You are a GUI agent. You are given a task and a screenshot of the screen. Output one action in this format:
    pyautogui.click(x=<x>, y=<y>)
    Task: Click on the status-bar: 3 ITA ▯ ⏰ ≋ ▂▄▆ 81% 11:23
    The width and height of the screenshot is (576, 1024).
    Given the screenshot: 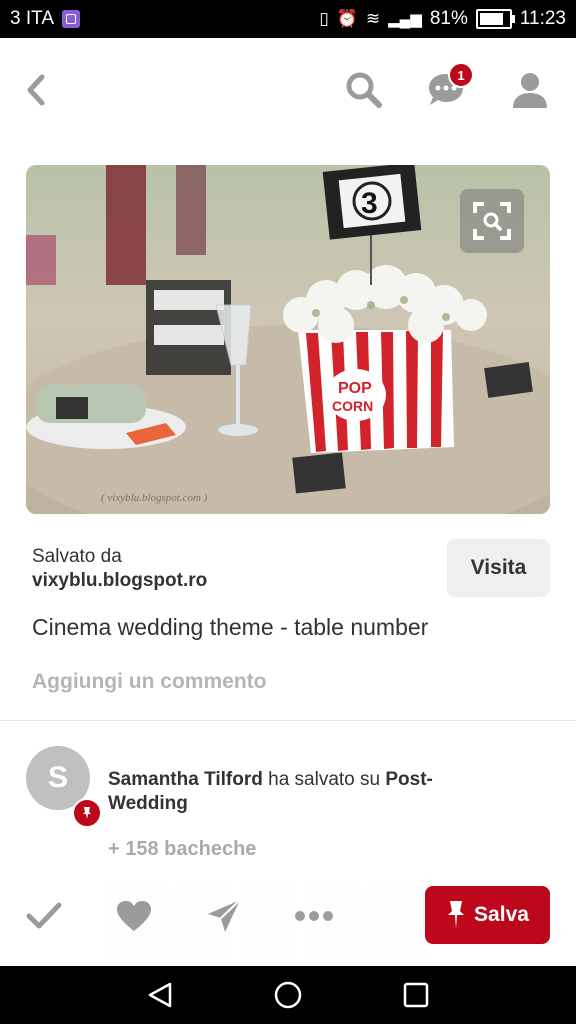 What is the action you would take?
    pyautogui.click(x=288, y=19)
    